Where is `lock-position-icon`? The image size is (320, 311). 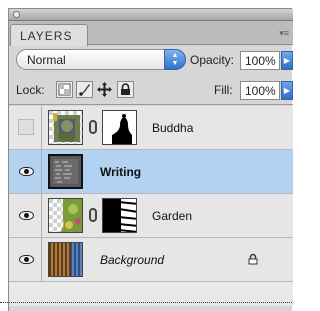
lock-position-icon is located at coordinates (104, 89).